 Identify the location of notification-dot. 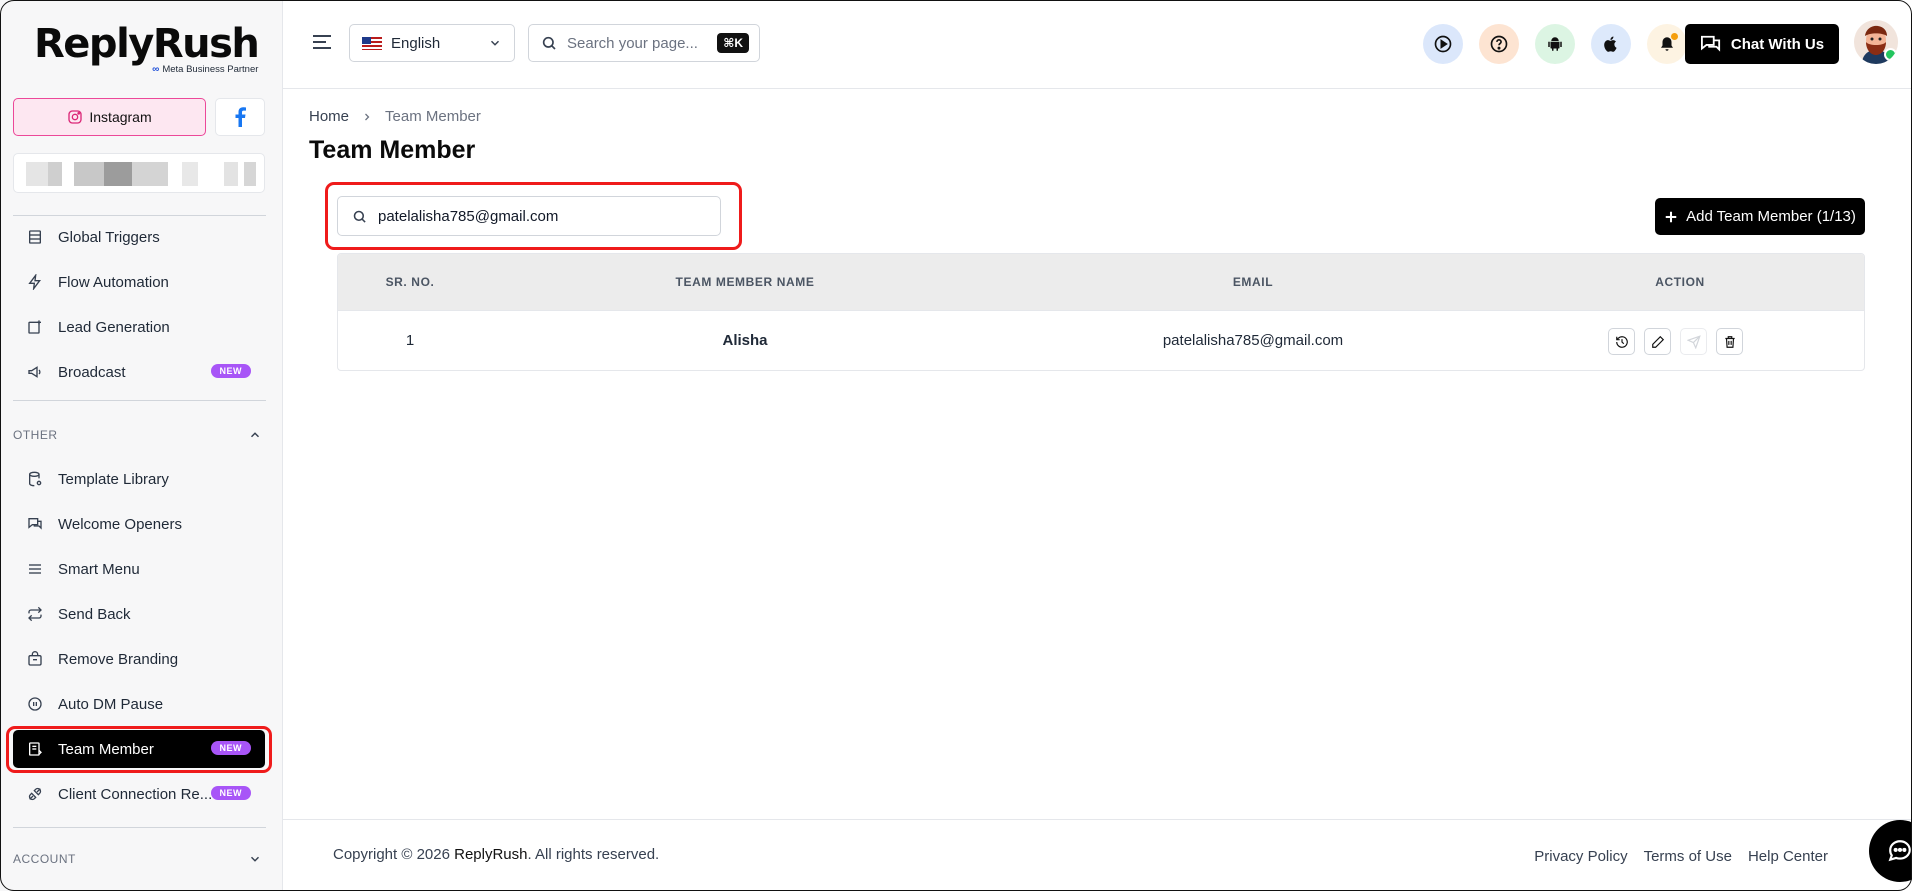
(1674, 36).